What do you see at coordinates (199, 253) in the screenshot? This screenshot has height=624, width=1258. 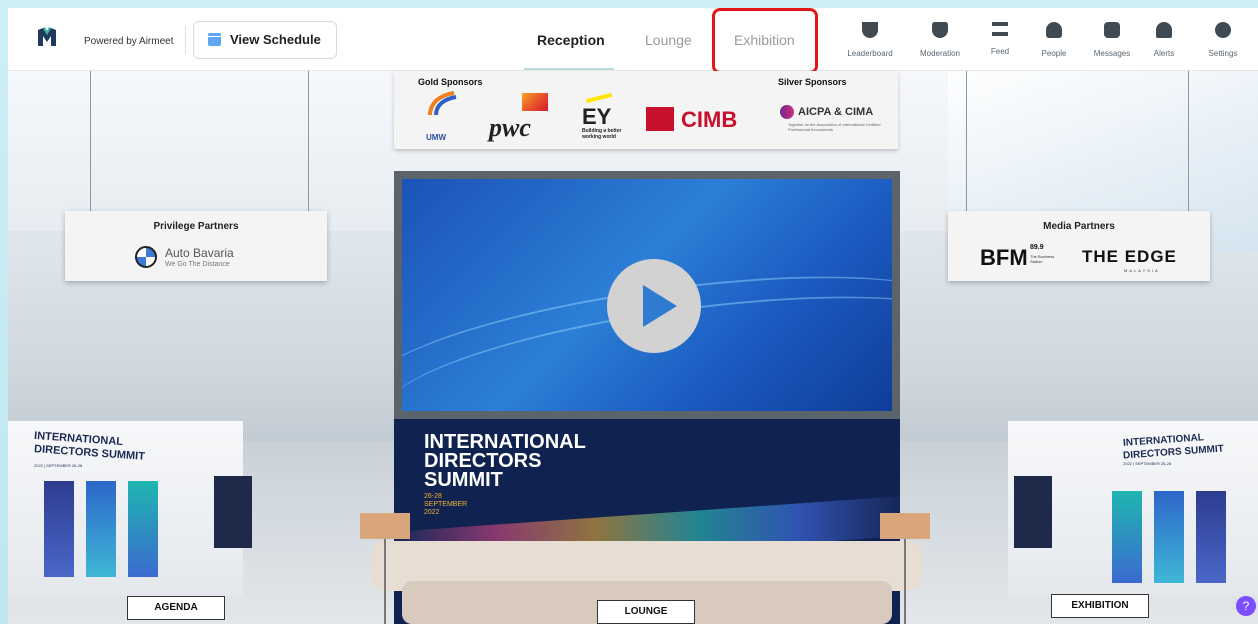 I see `auto-bavaria-label: Auto Bavaria` at bounding box center [199, 253].